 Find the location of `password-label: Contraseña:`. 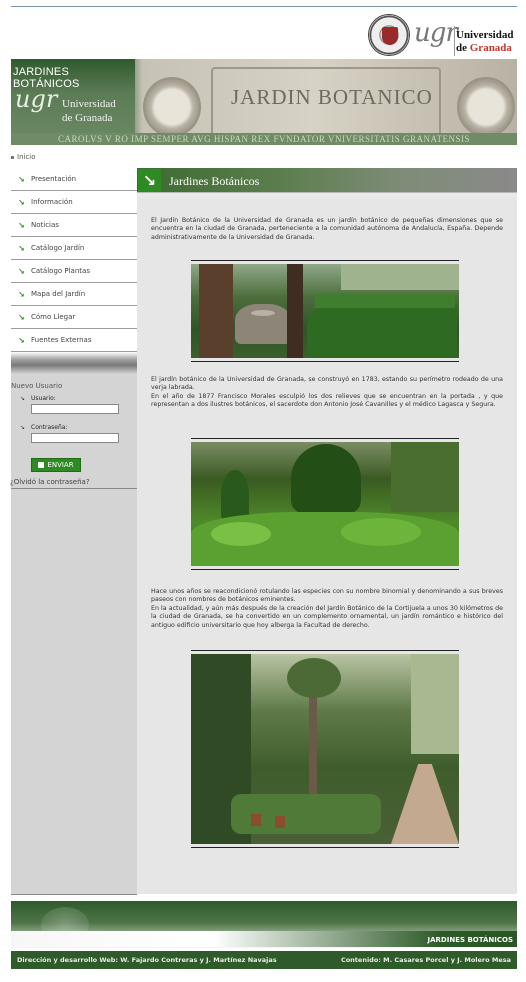

password-label: Contraseña: is located at coordinates (49, 427).